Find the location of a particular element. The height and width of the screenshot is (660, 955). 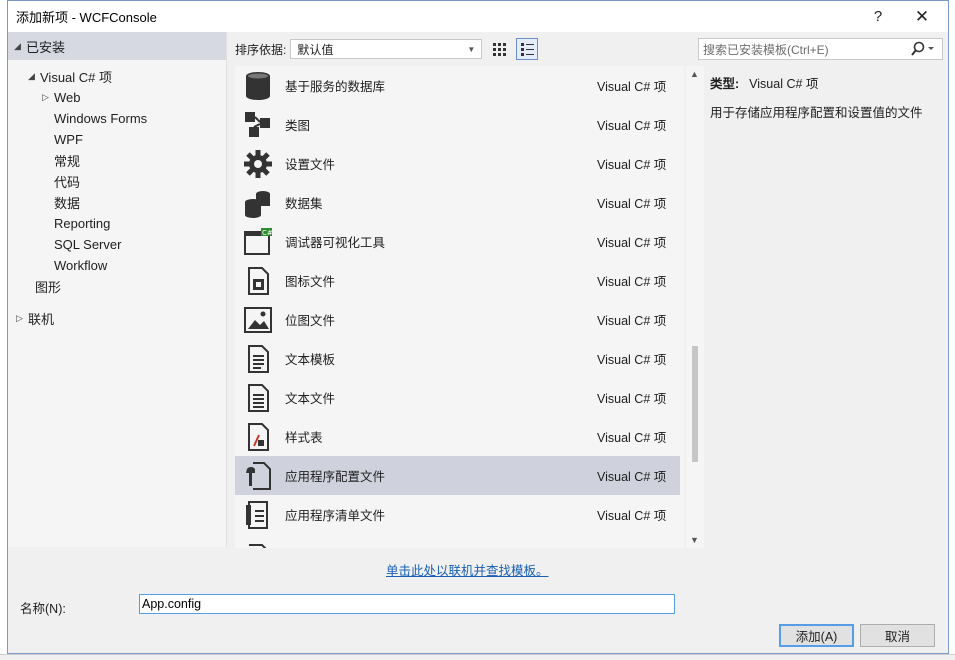

scroll-up-arrow-icon: ▲ is located at coordinates (694, 74).